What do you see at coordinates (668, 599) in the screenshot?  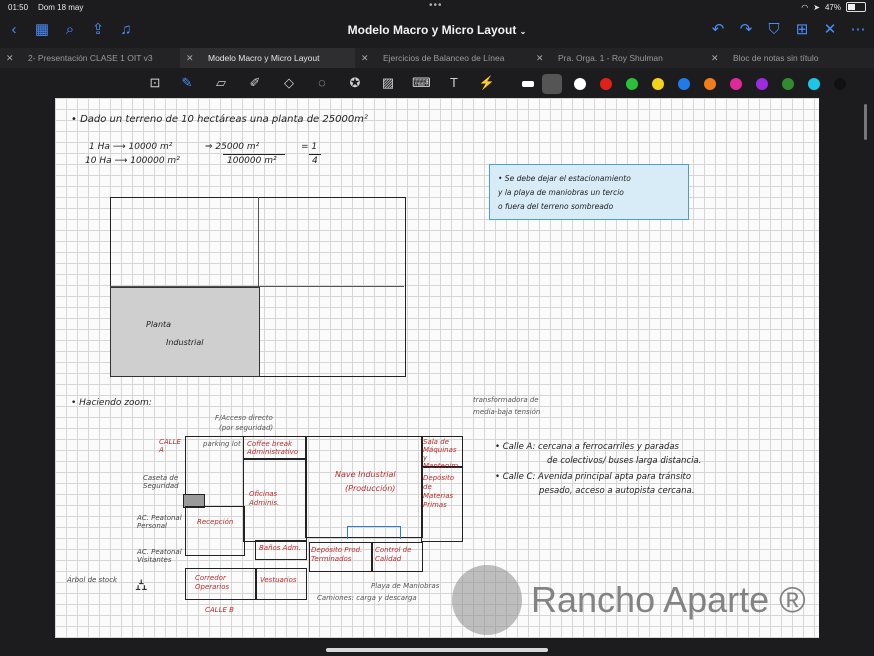 I see `watermark-text: Rancho Aparte ®` at bounding box center [668, 599].